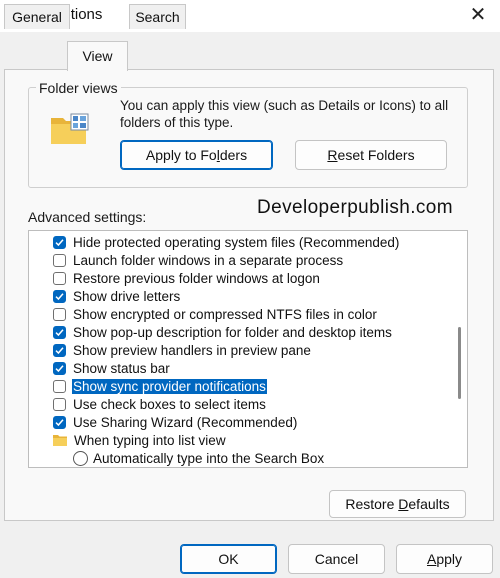 Image resolution: width=500 pixels, height=578 pixels. Describe the element at coordinates (169, 386) in the screenshot. I see `list-item-label-selected: Show sync provider notifications` at that location.